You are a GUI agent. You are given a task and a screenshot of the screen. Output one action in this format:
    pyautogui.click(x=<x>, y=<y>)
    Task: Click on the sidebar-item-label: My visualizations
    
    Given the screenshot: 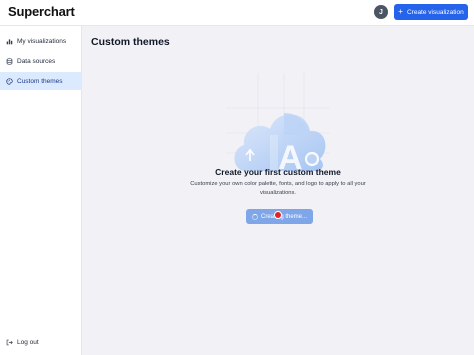 What is the action you would take?
    pyautogui.click(x=42, y=41)
    